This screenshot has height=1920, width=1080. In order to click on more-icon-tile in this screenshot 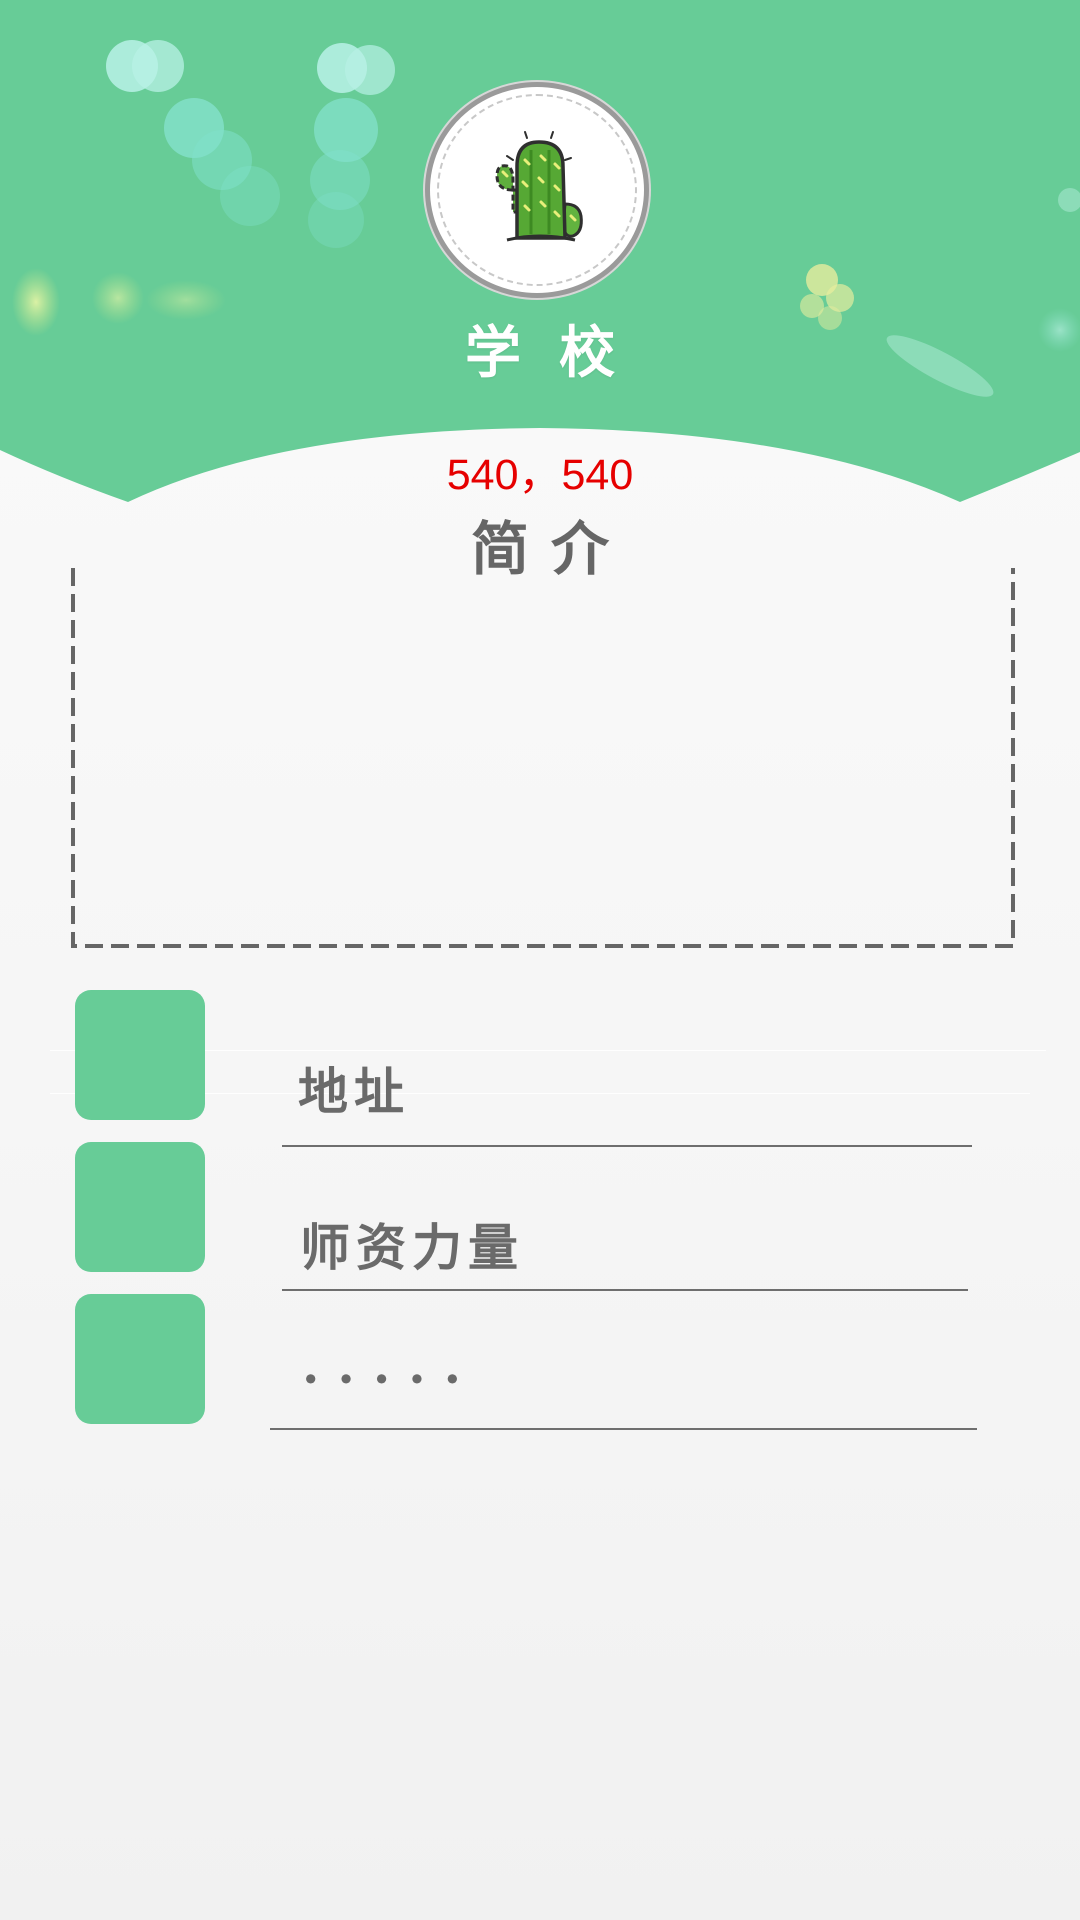, I will do `click(140, 1359)`.